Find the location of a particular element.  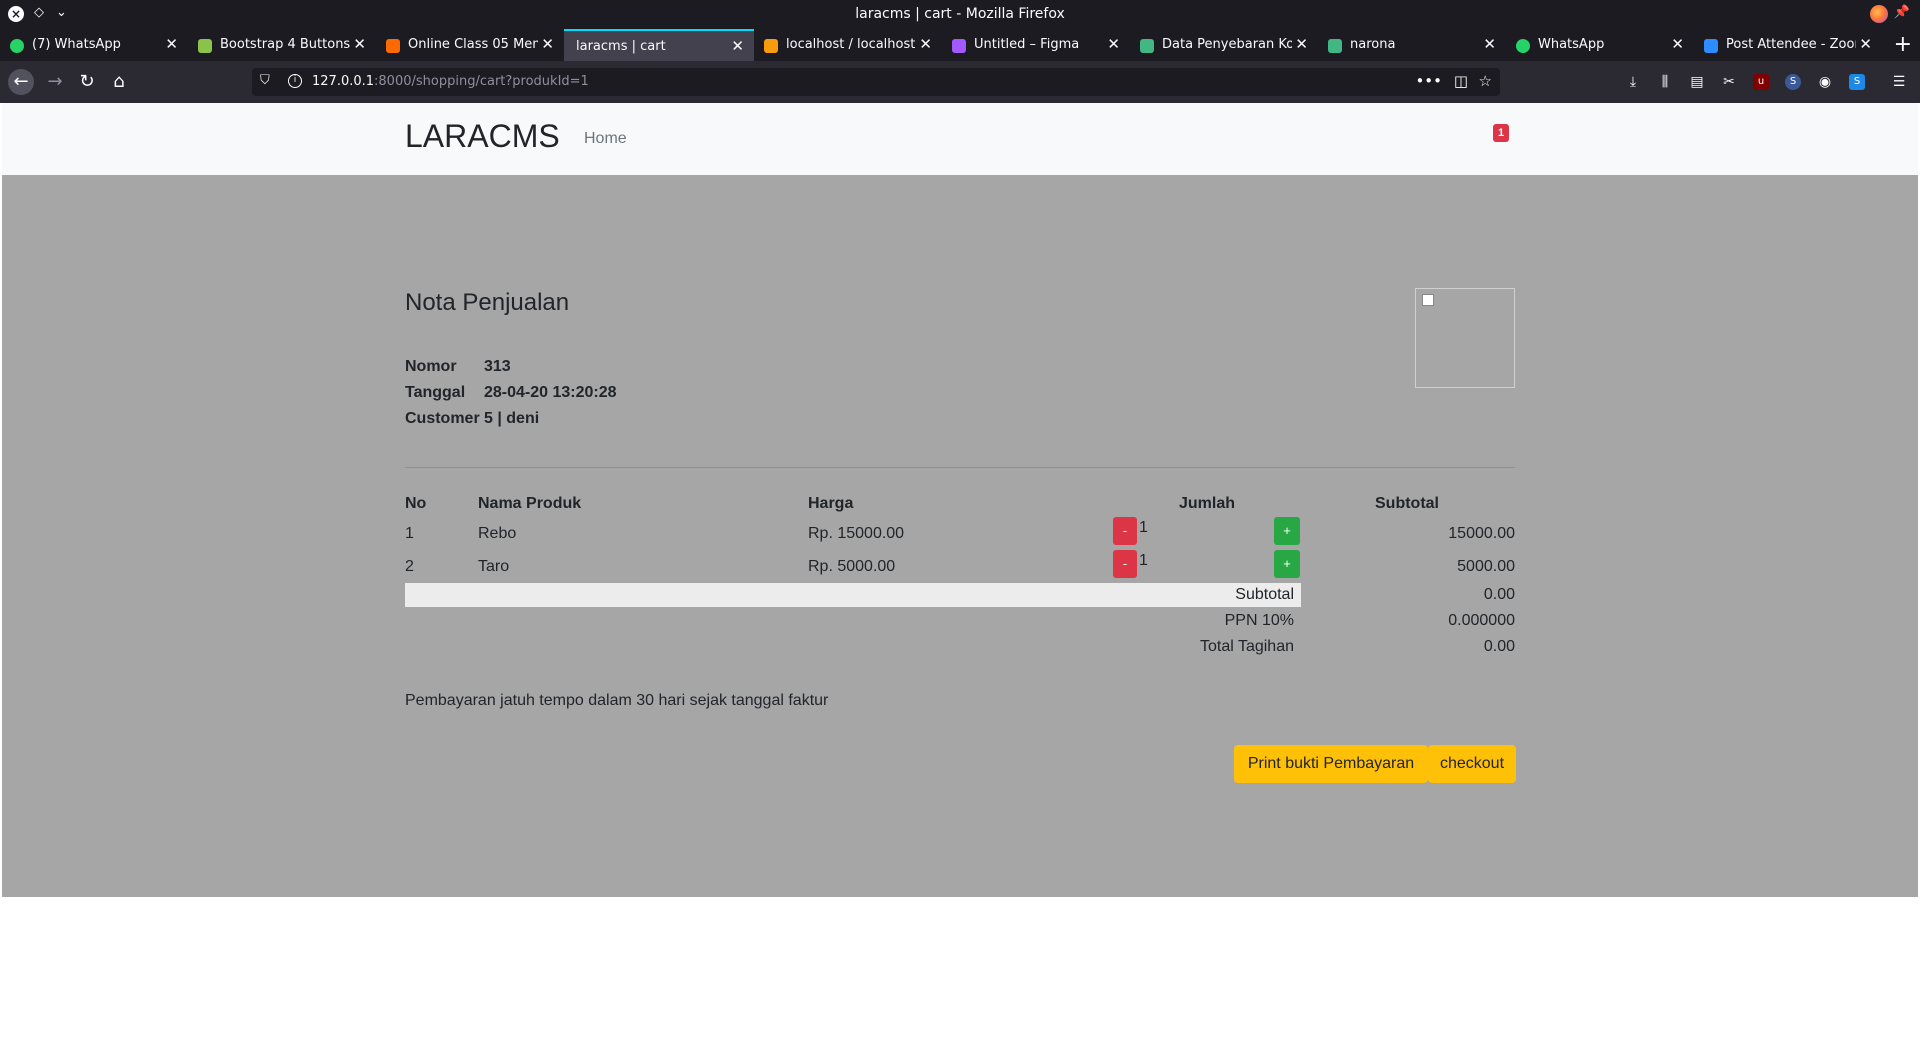

tracking-shield-icon: ⛉ is located at coordinates (265, 80).